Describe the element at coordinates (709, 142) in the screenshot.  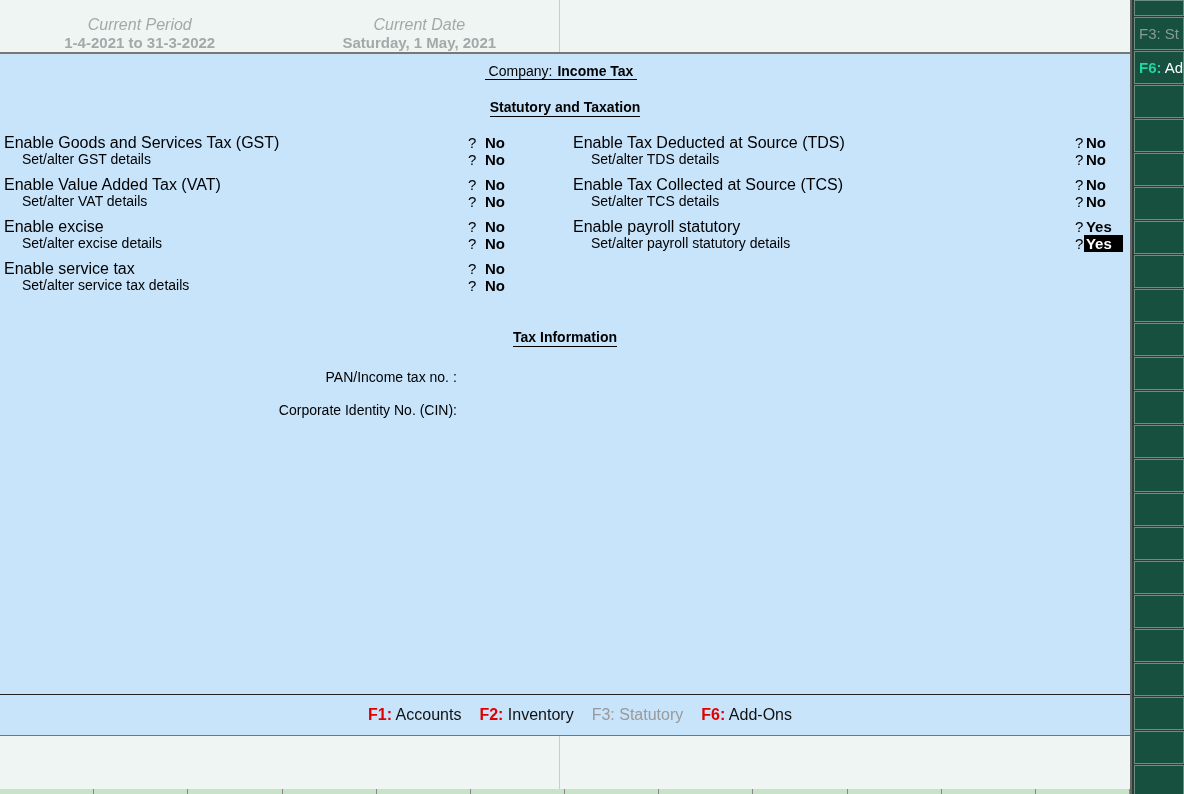
I see `option-label: Enable Tax Deducted at Source (TDS)` at that location.